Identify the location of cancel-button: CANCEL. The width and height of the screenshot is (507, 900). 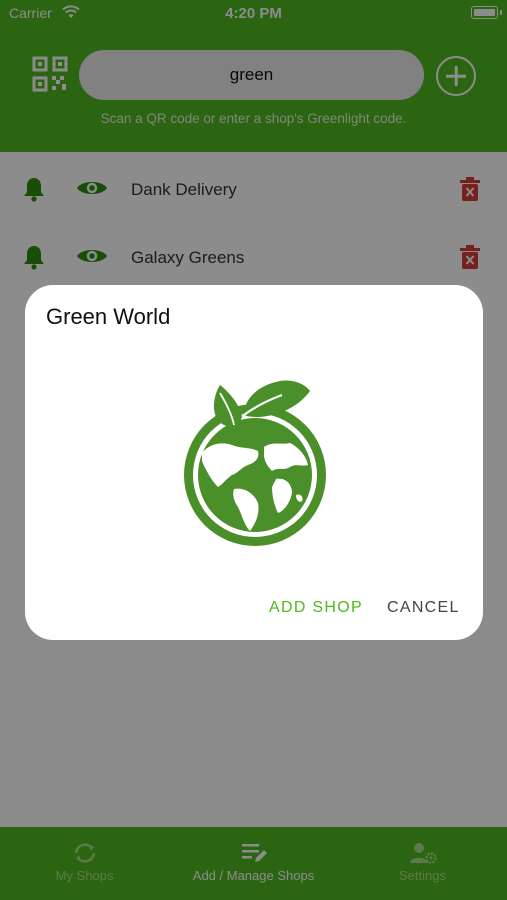
(423, 608).